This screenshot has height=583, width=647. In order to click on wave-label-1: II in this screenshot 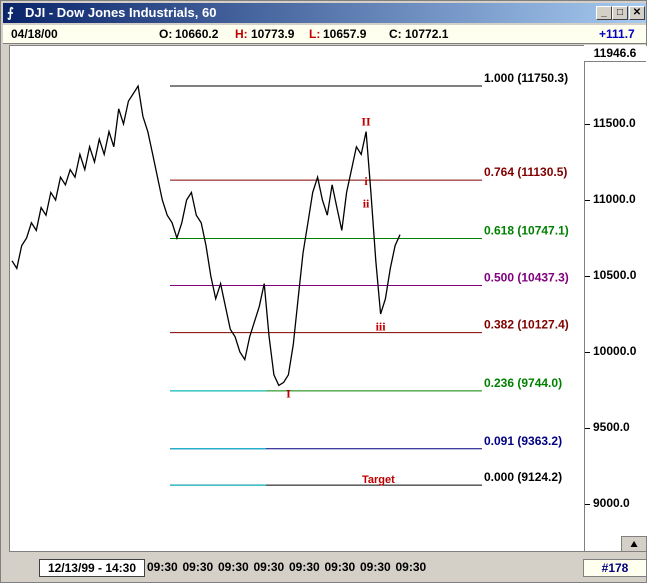, I will do `click(366, 122)`.